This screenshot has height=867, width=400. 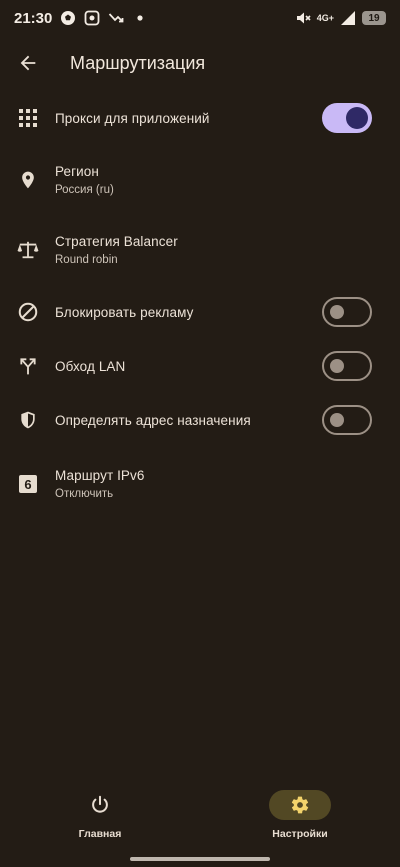 I want to click on nav-pill-active, so click(x=300, y=805).